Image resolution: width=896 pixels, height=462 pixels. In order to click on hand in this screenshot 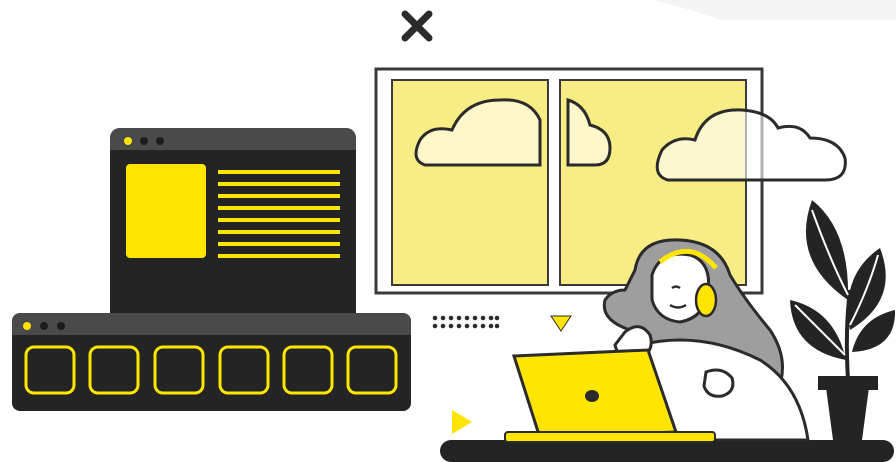, I will do `click(718, 383)`.